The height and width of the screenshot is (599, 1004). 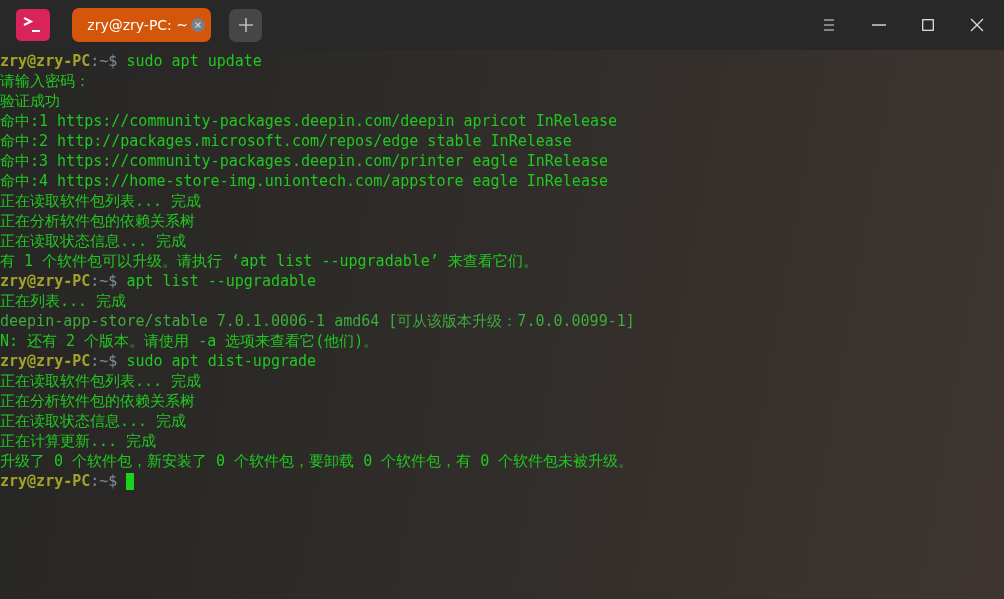 What do you see at coordinates (317, 461) in the screenshot?
I see `output-line: 升级了 0 个软件包，新安装了 0 个软件包，要卸载 0 个软件包，有 0 个软件包未被升级。` at bounding box center [317, 461].